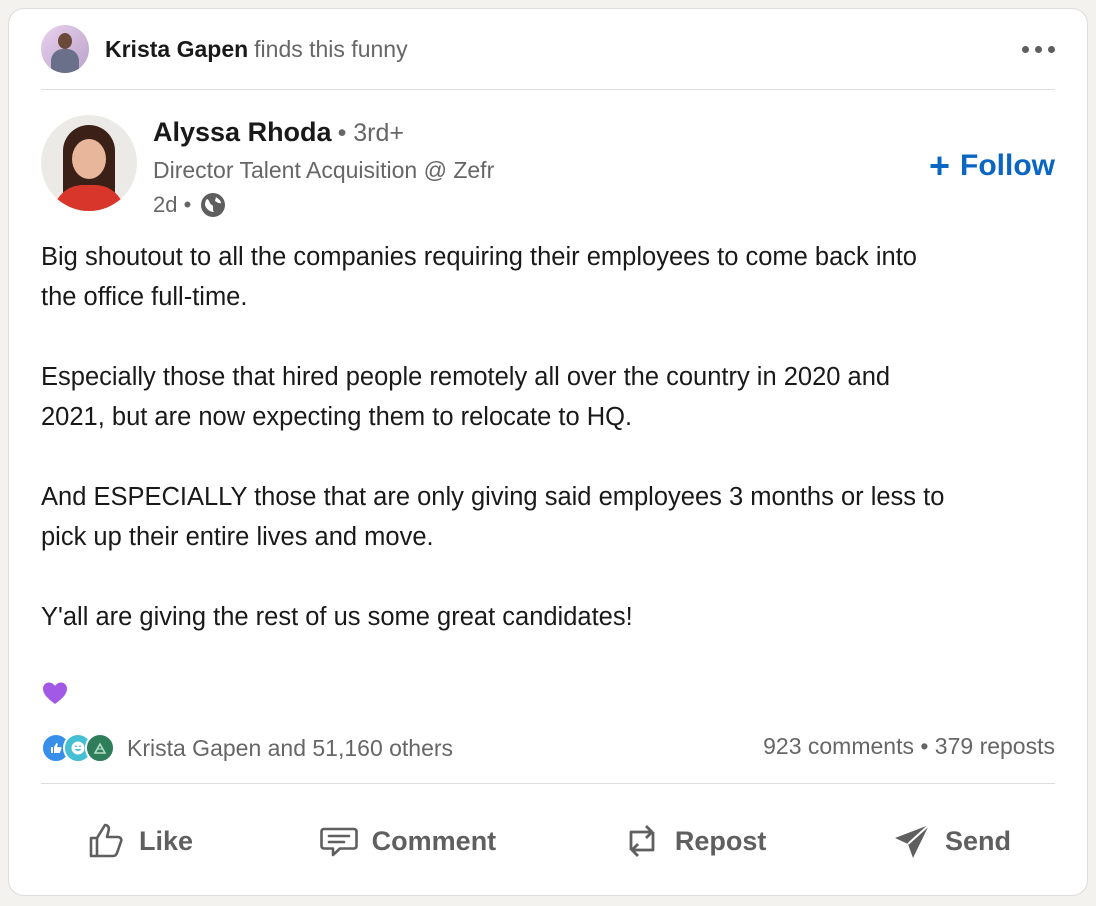 This screenshot has height=906, width=1096. What do you see at coordinates (548, 783) in the screenshot?
I see `actions-divider` at bounding box center [548, 783].